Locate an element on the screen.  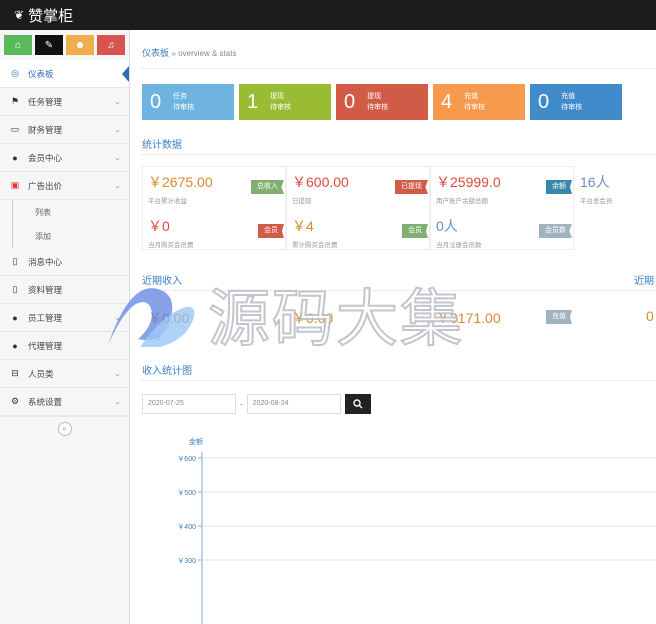
sidebar-item-label: 人员类 is located at coordinates (41, 373).